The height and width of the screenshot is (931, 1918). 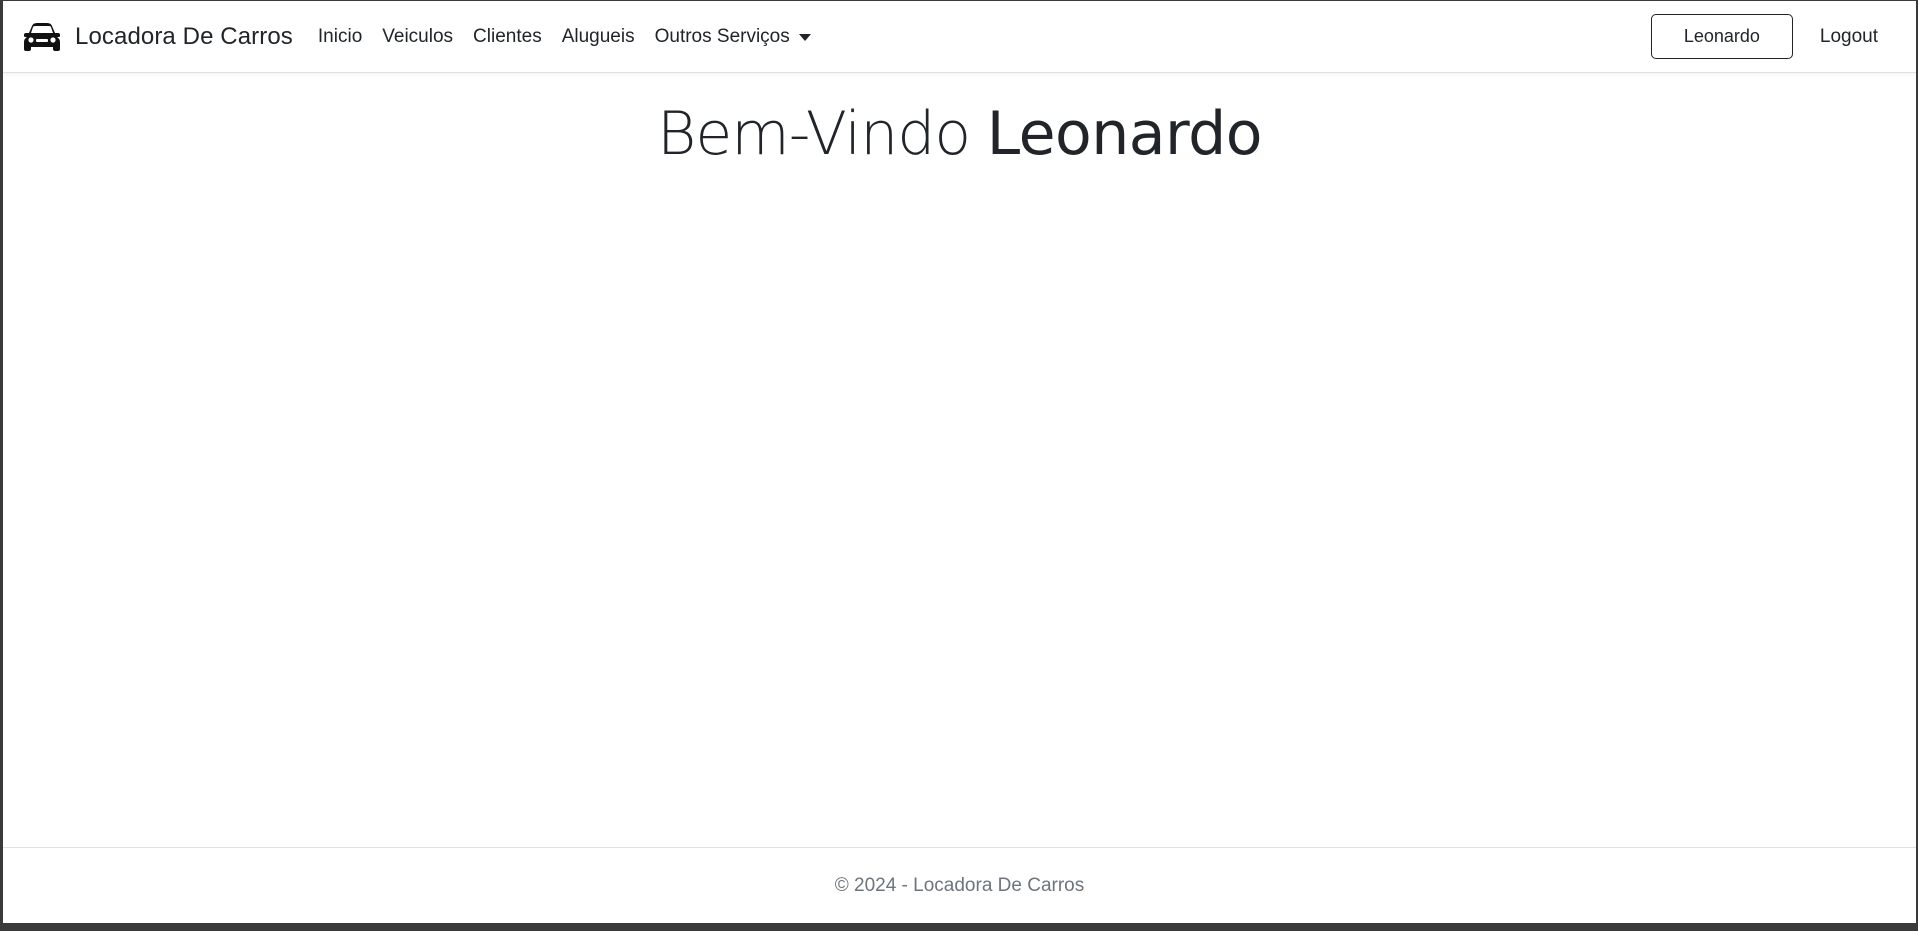 What do you see at coordinates (1849, 37) in the screenshot?
I see `logout-link: Logout` at bounding box center [1849, 37].